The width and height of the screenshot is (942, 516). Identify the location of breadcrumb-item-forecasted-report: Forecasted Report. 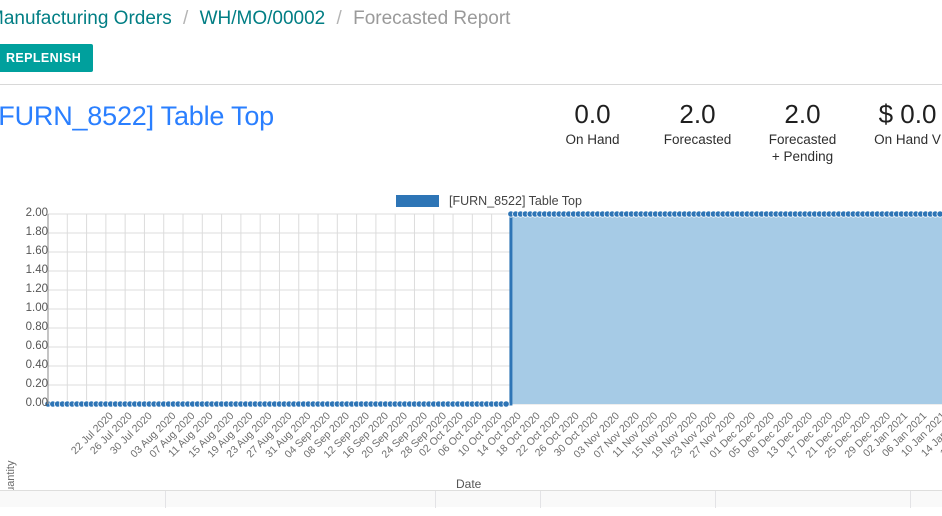
(432, 18).